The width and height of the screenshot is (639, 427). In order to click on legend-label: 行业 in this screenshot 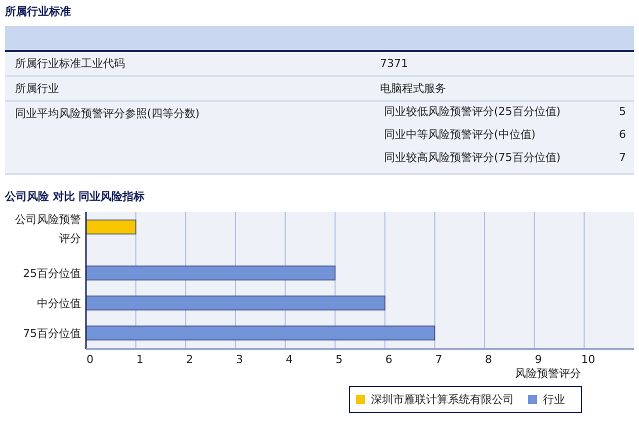, I will do `click(554, 399)`.